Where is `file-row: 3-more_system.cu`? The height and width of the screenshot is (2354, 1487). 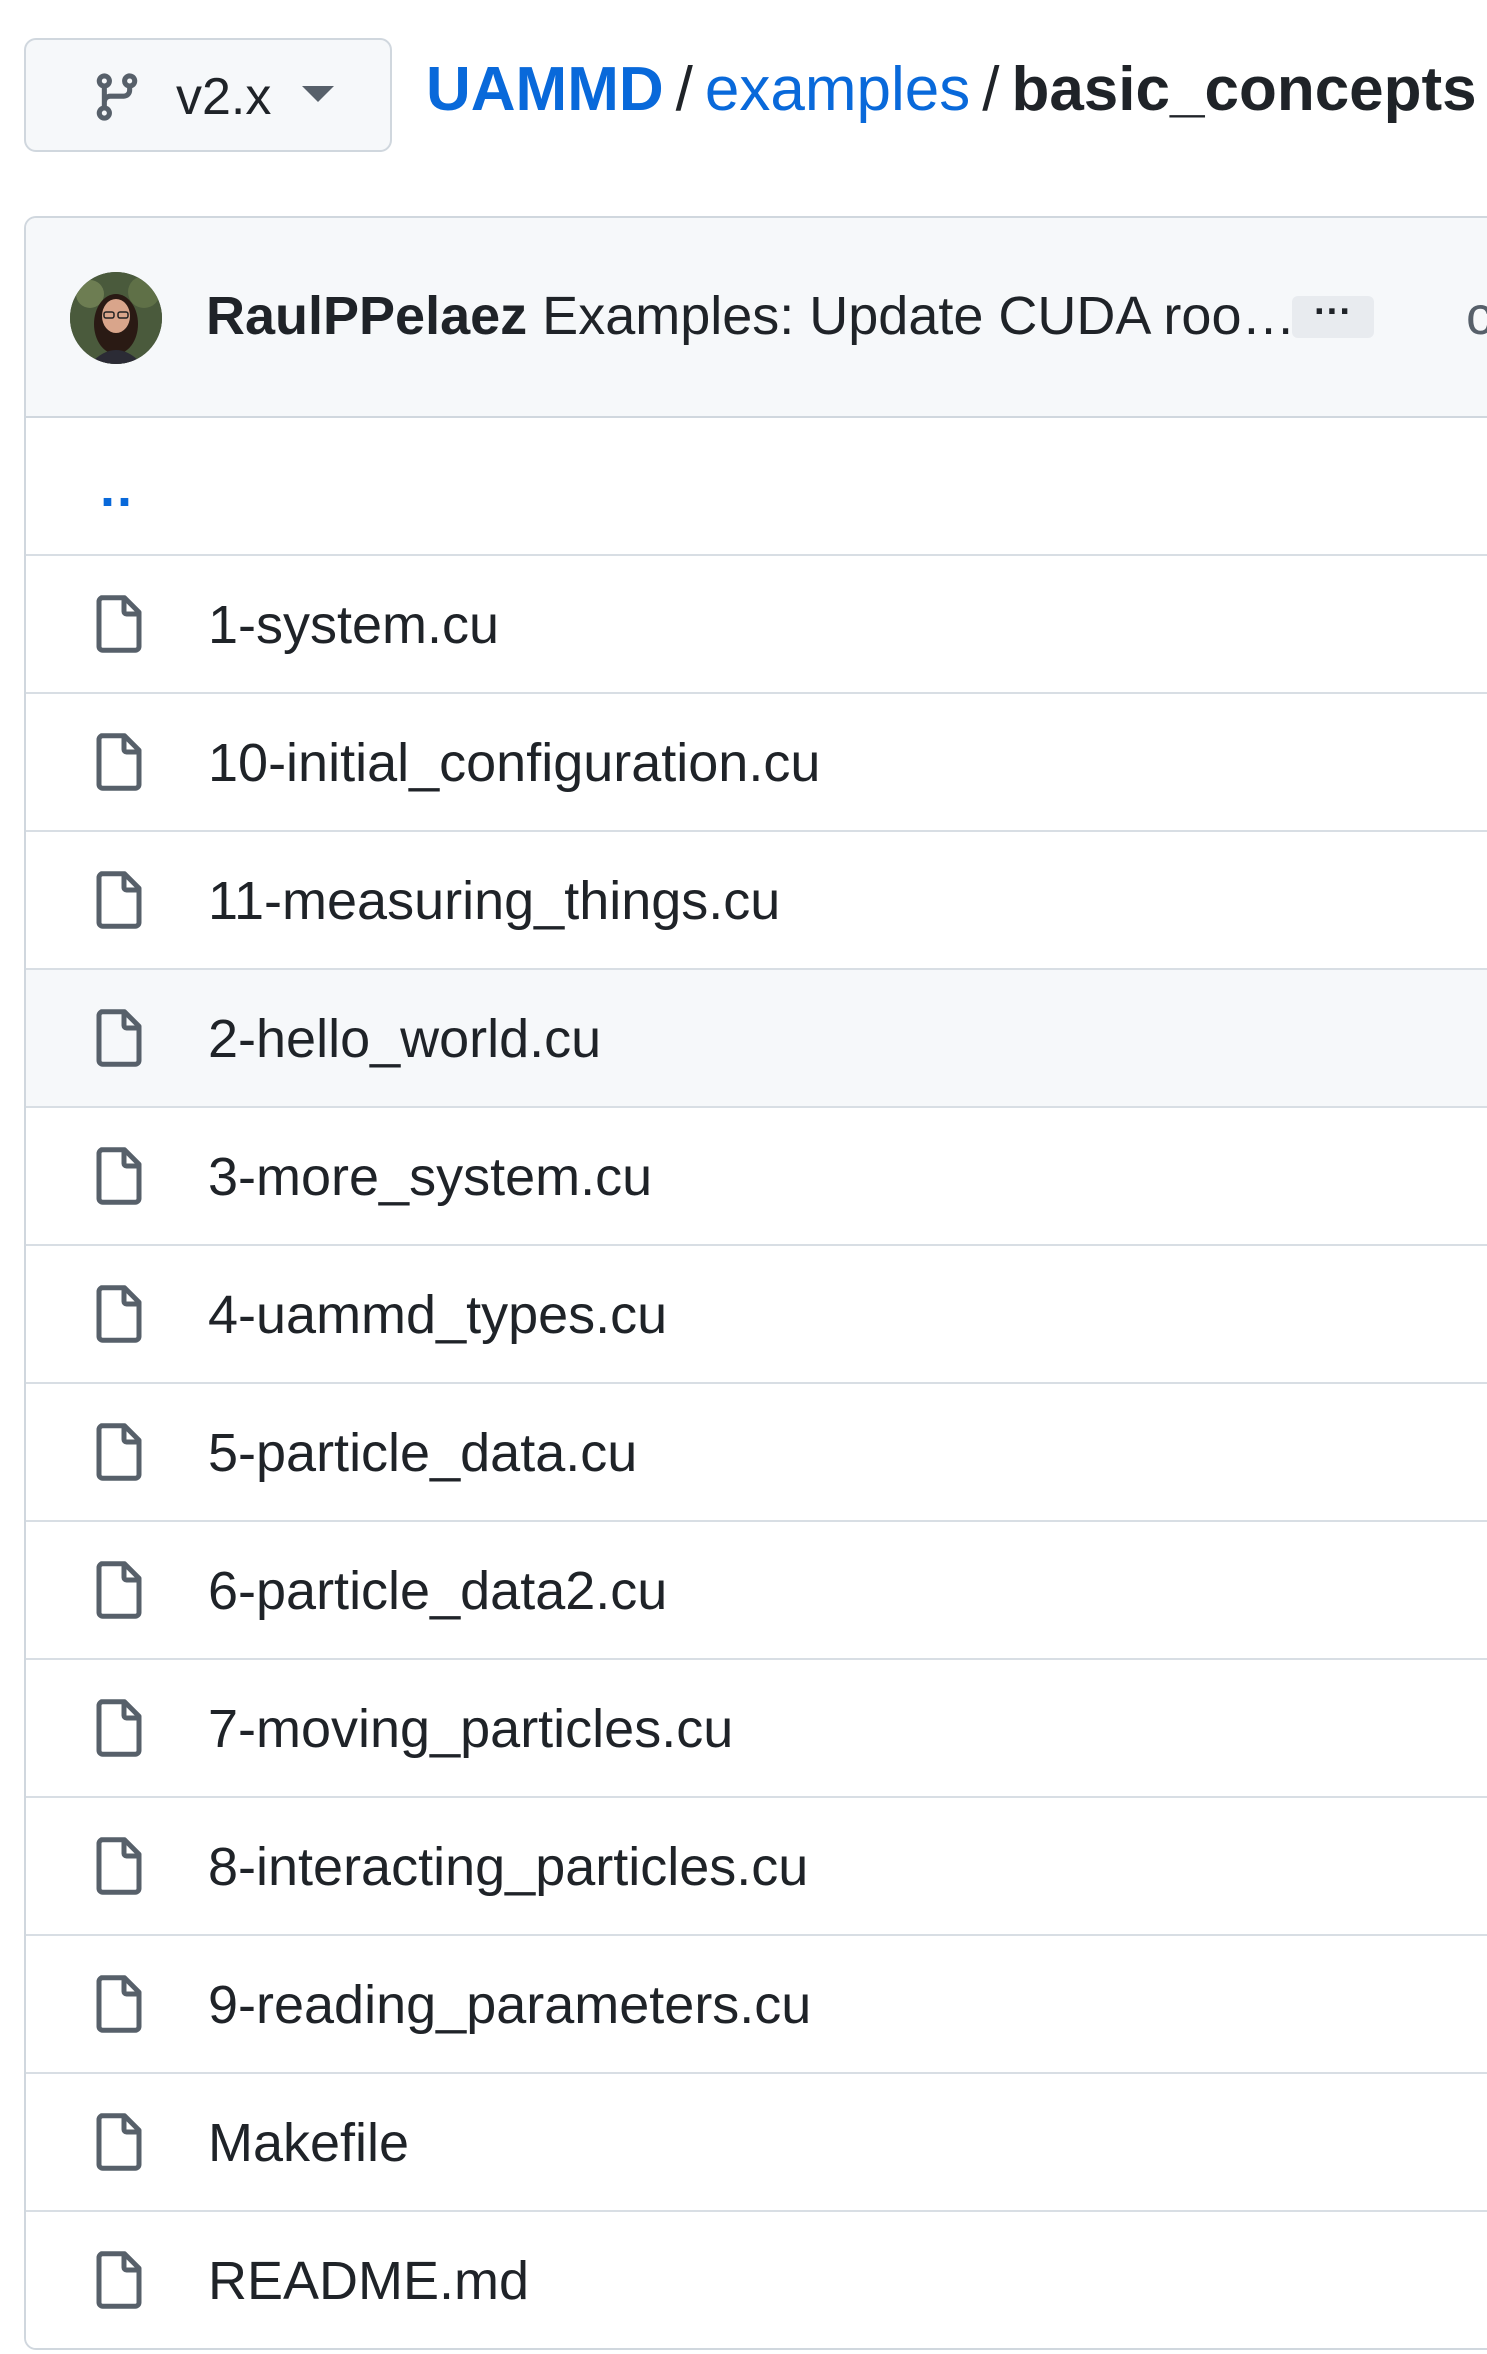 file-row: 3-more_system.cu is located at coordinates (756, 1177).